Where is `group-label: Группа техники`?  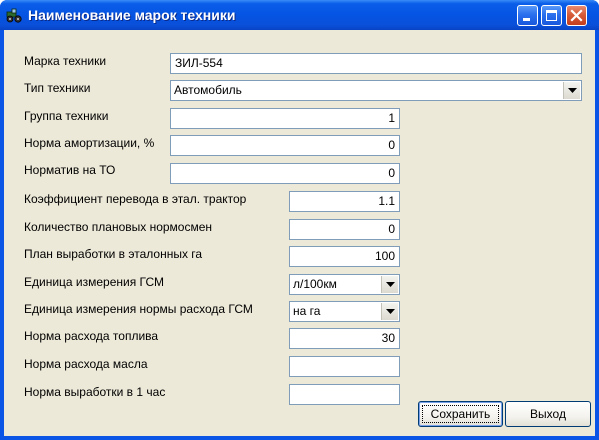
group-label: Группа техники is located at coordinates (66, 116).